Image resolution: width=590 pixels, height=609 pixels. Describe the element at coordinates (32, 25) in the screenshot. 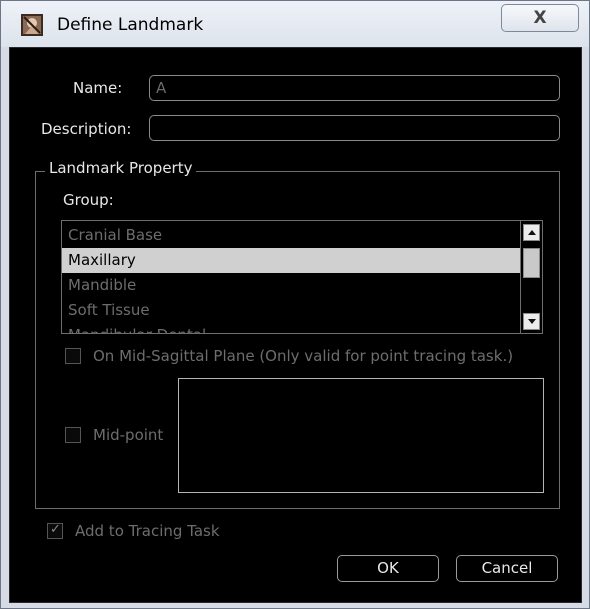

I see `app-icon` at that location.